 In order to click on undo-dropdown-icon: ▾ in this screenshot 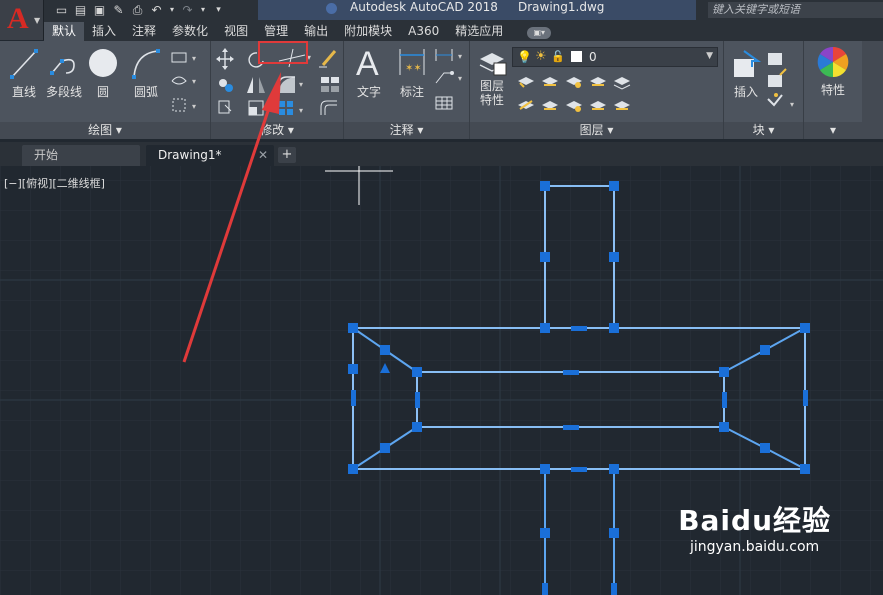, I will do `click(172, 10)`.